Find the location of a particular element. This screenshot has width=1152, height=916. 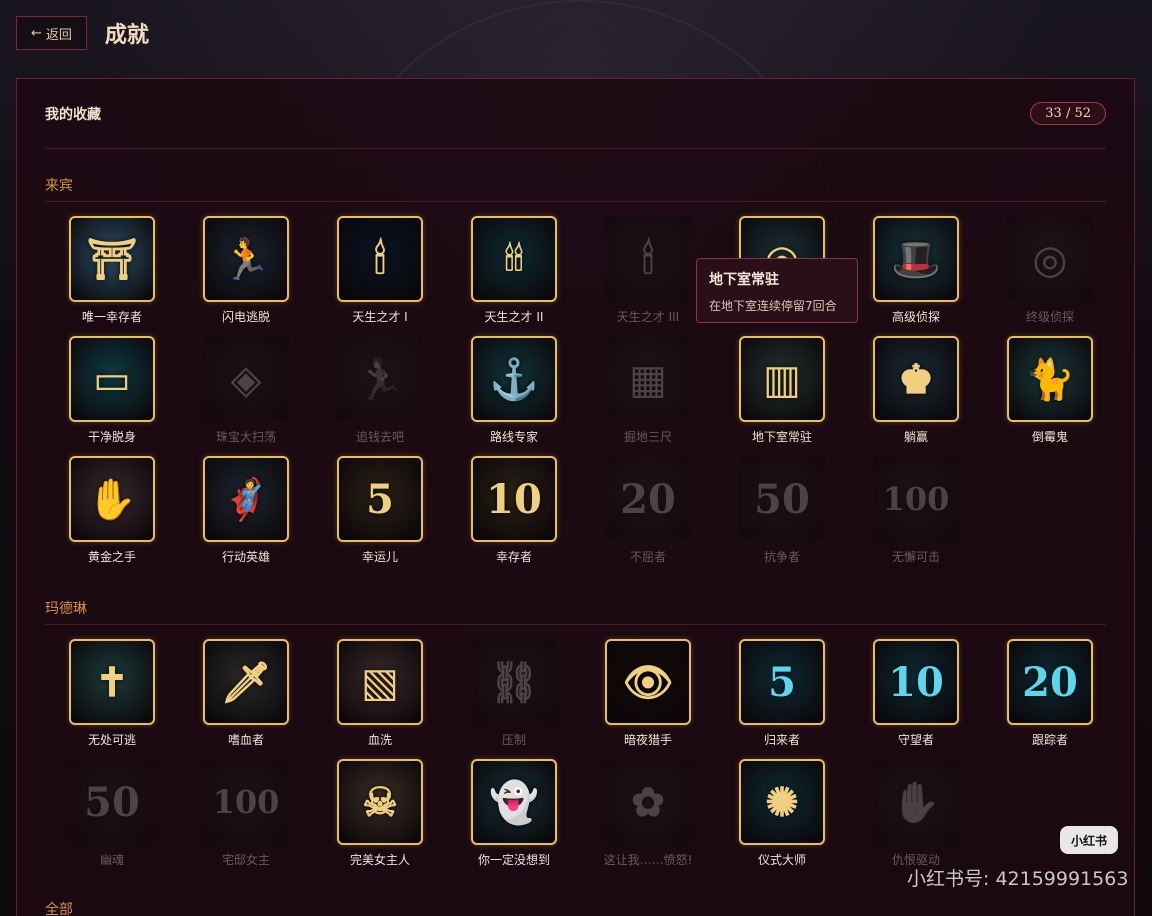

achievement-tile: 🗡 嗜血者 is located at coordinates (246, 699).